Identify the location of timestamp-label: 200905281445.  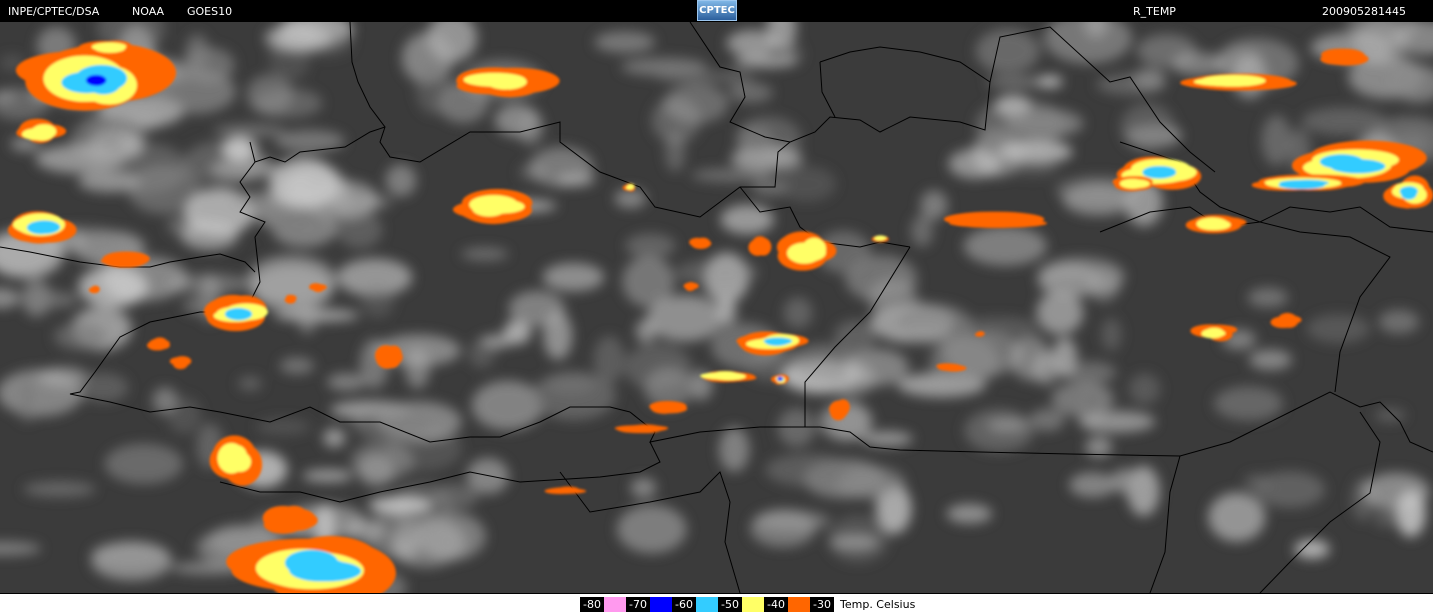
(1364, 11).